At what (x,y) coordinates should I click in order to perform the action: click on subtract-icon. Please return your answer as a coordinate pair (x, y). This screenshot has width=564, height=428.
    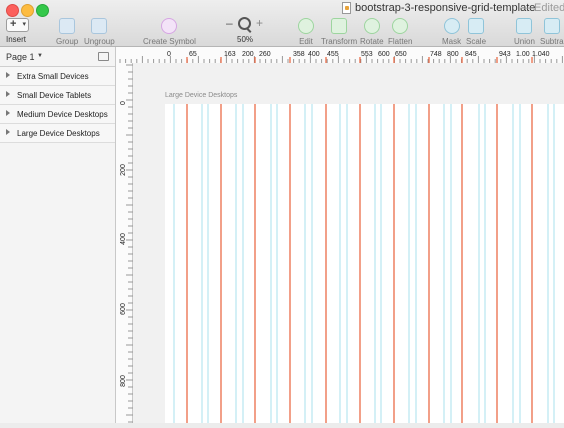
    Looking at the image, I should click on (551, 26).